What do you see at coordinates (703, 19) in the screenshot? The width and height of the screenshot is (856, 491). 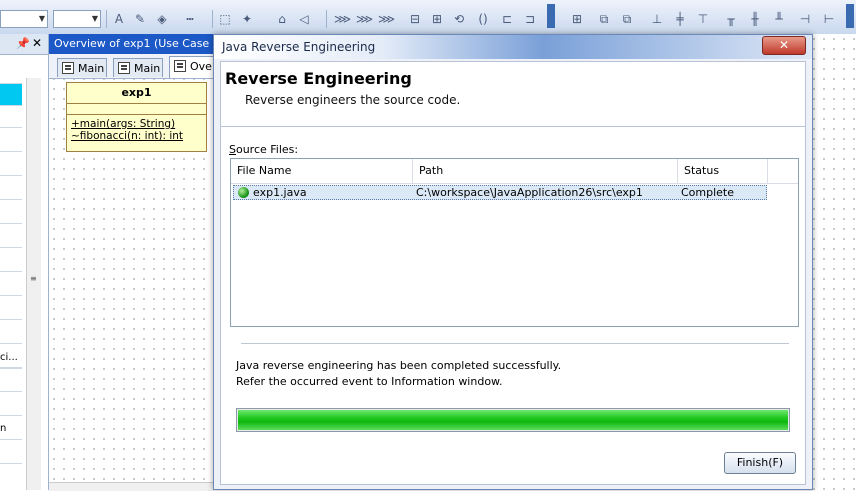 I see `distribute-icon: ⊤` at bounding box center [703, 19].